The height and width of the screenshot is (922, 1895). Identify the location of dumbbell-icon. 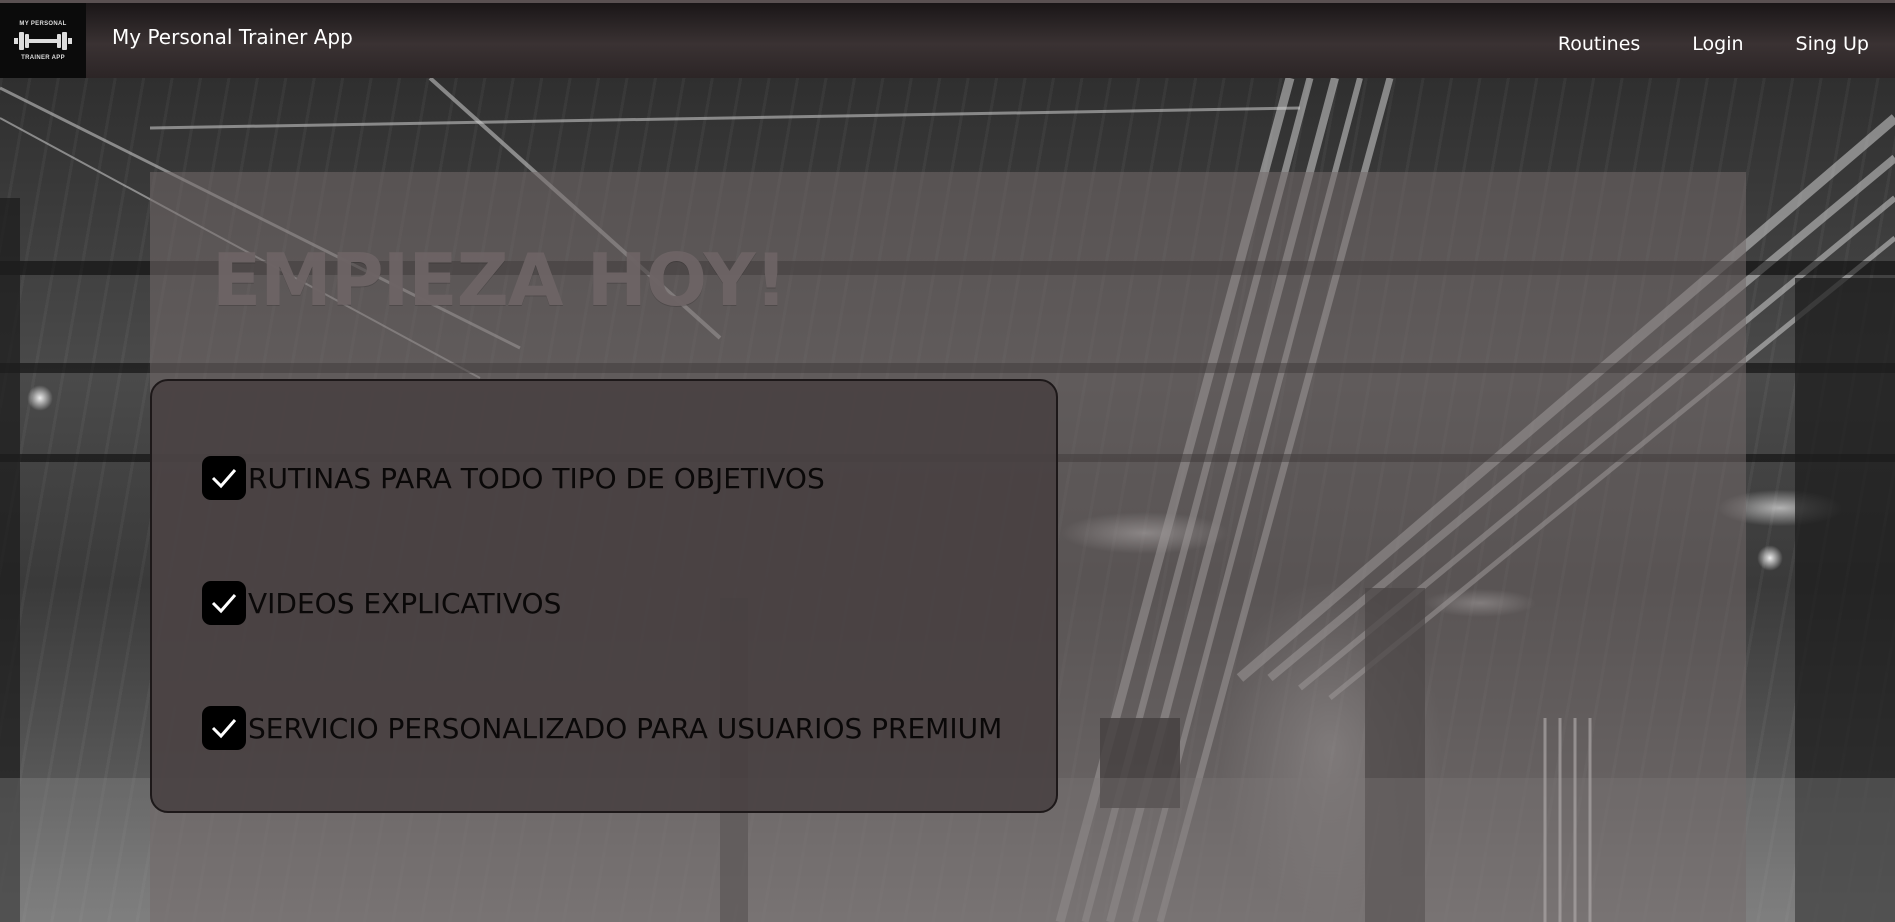
(43, 40).